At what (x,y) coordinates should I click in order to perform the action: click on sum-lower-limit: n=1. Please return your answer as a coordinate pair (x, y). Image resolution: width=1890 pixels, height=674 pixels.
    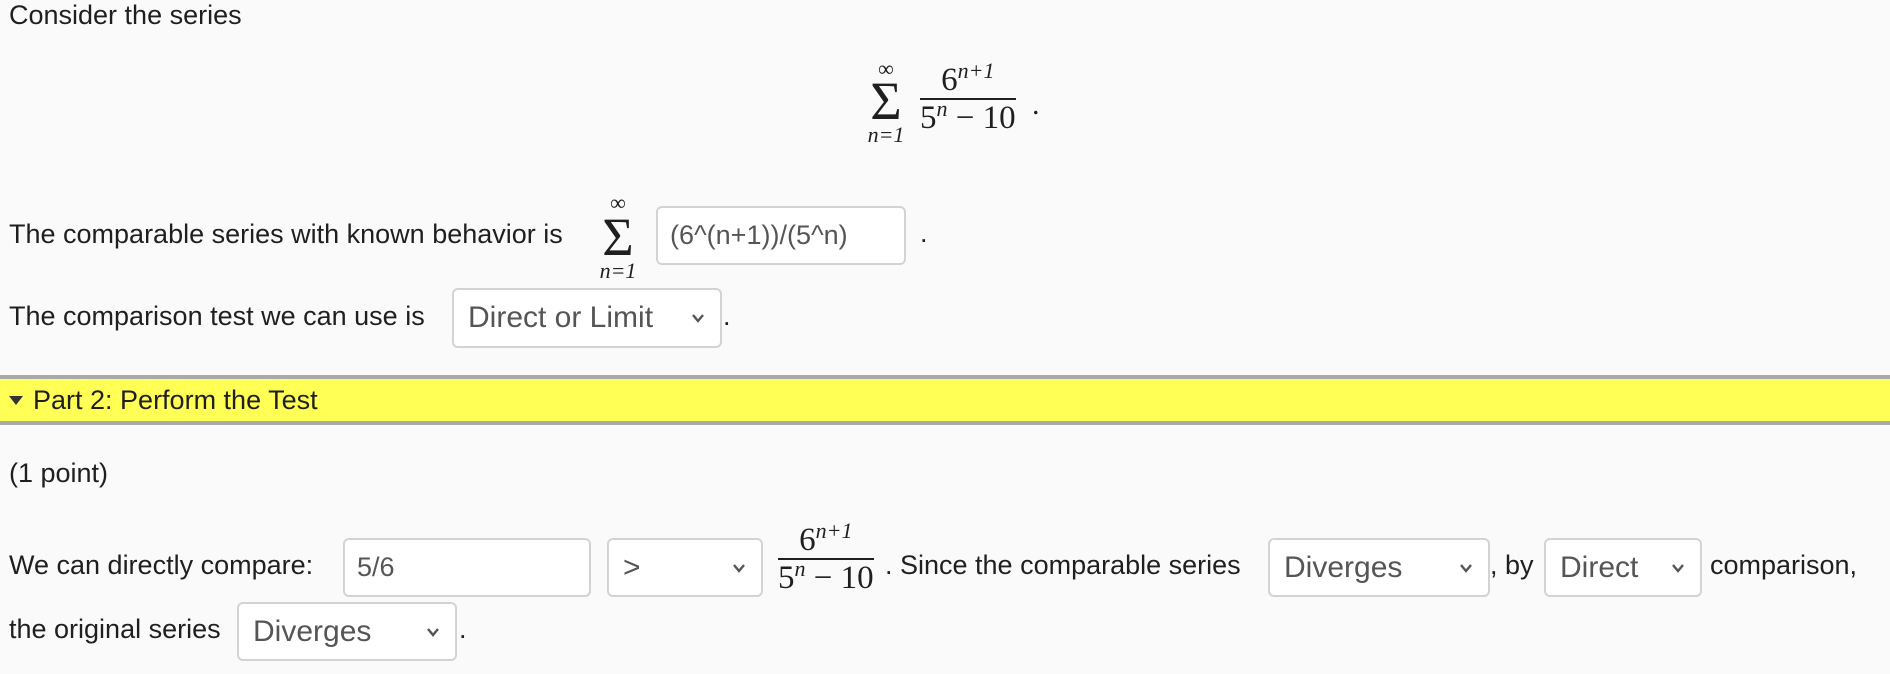
    Looking at the image, I should click on (886, 134).